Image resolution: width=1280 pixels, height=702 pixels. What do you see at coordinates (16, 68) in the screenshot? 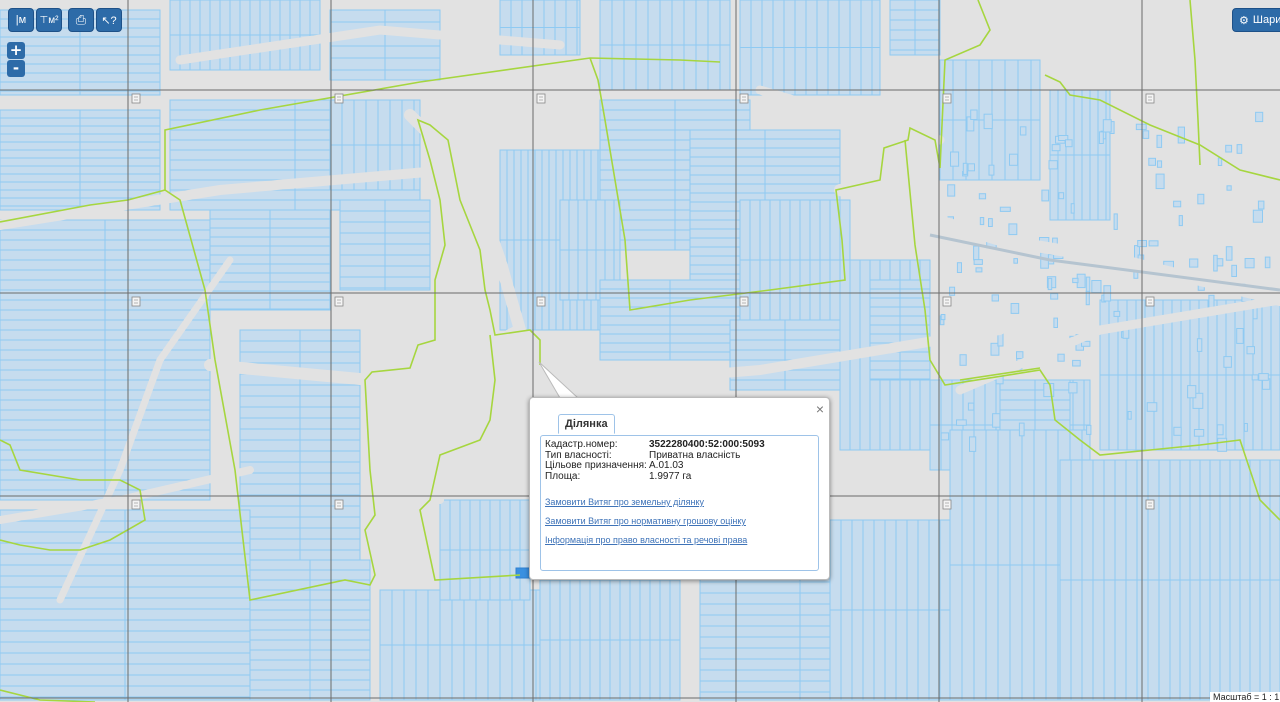
I see `zoom-out-button: -` at bounding box center [16, 68].